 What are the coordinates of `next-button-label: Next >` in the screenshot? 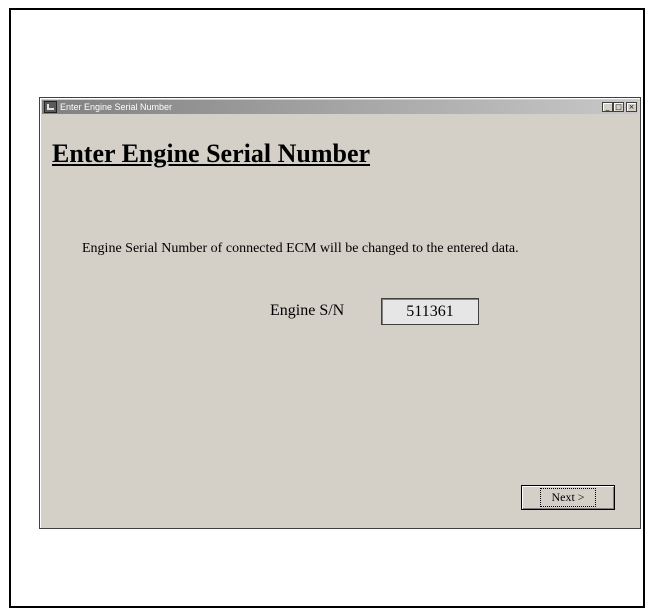 It's located at (568, 497).